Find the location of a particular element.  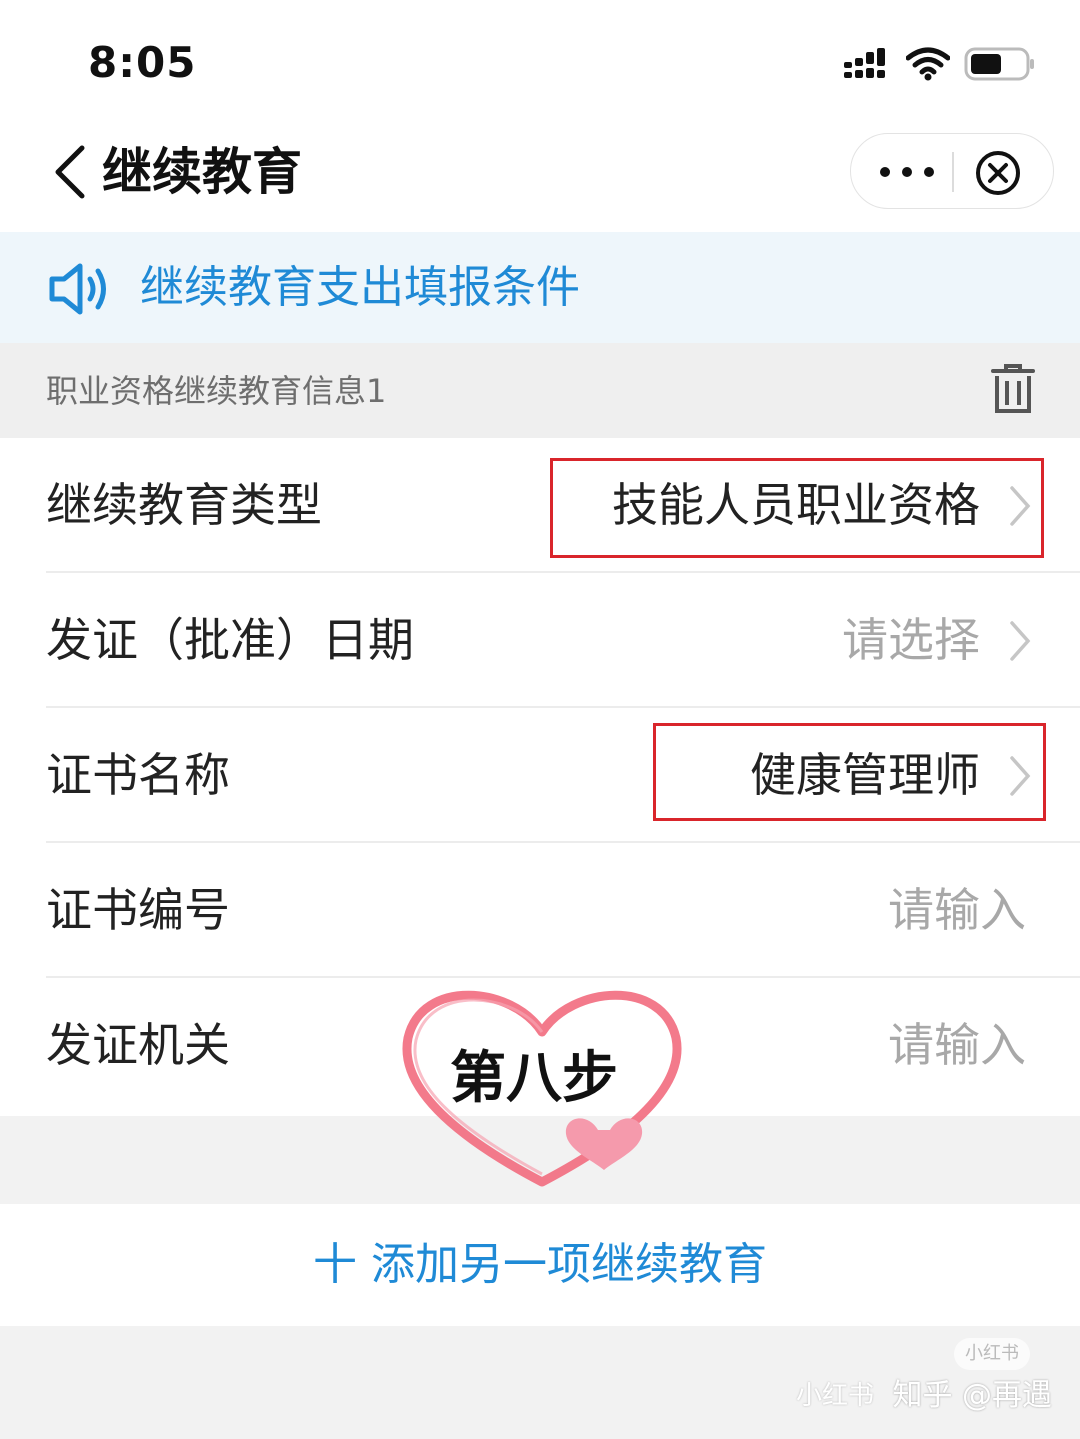

certificate-number-label: 证书编号 is located at coordinates (138, 910).